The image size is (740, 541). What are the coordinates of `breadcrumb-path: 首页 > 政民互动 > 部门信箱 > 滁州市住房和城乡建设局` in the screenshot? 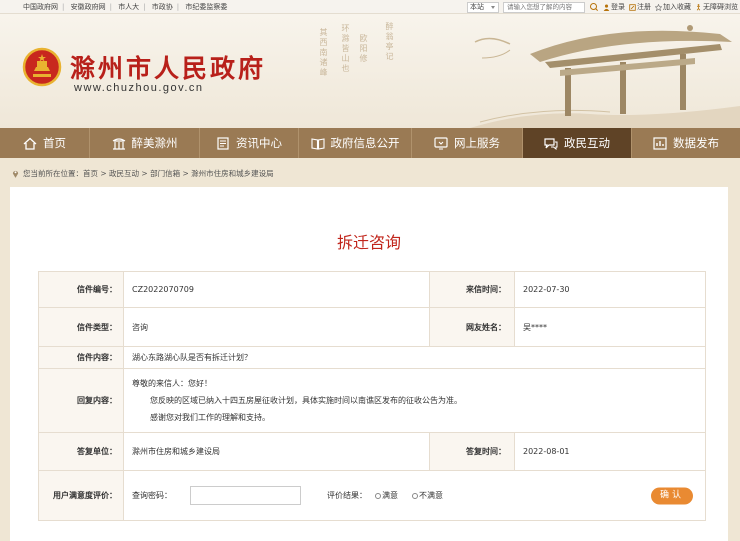 It's located at (178, 173).